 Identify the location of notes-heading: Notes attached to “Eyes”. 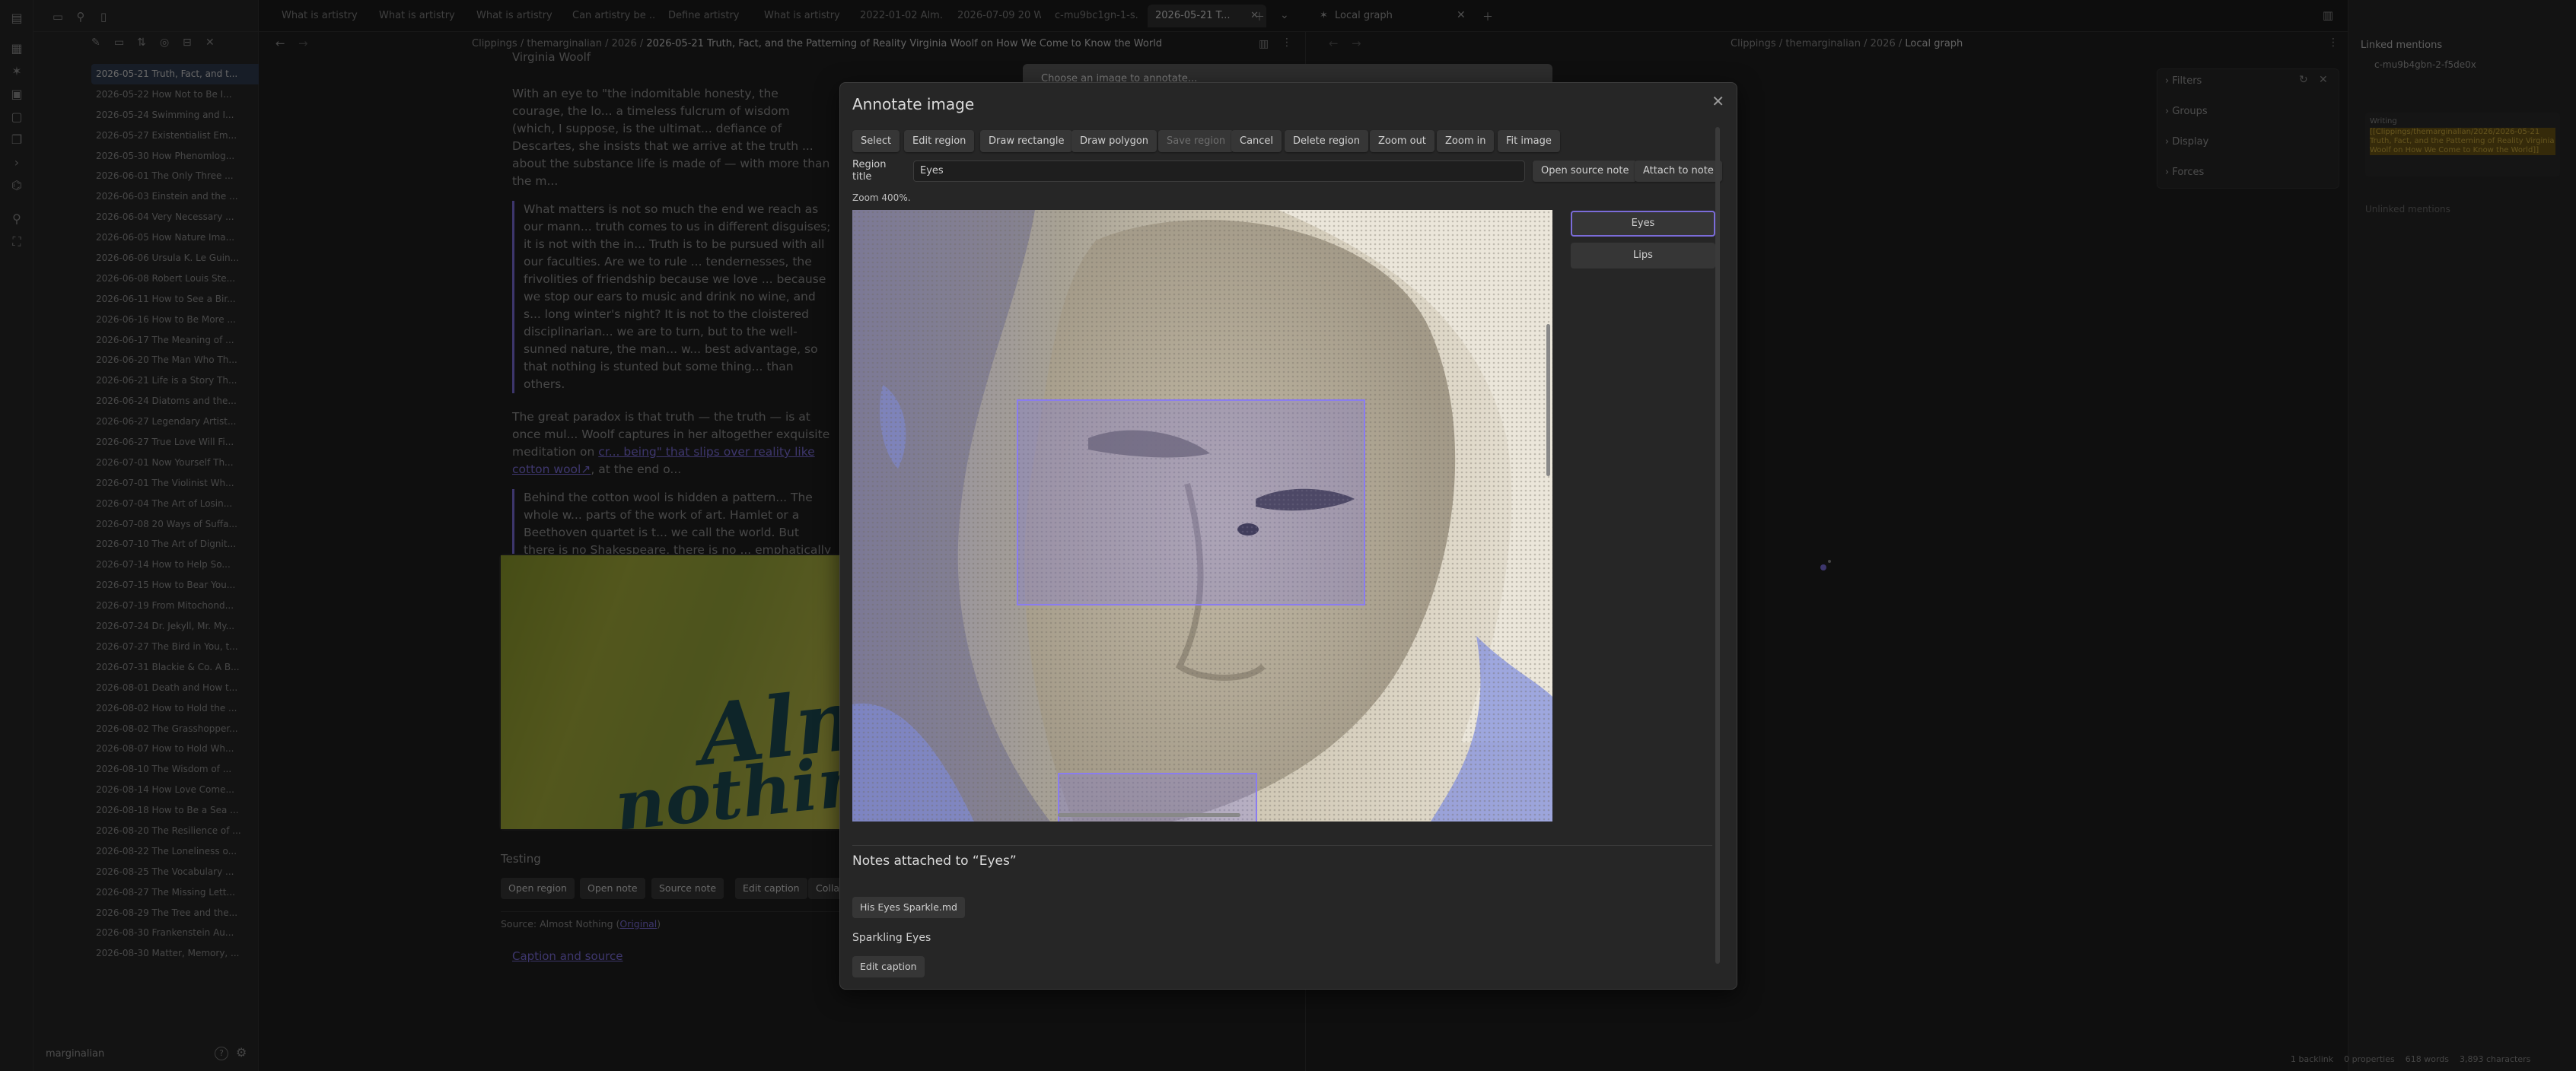
(934, 861).